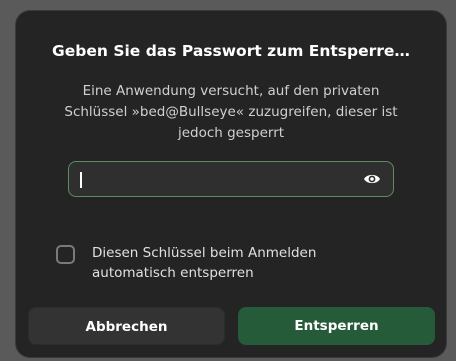 This screenshot has height=361, width=456. I want to click on password-input, so click(231, 179).